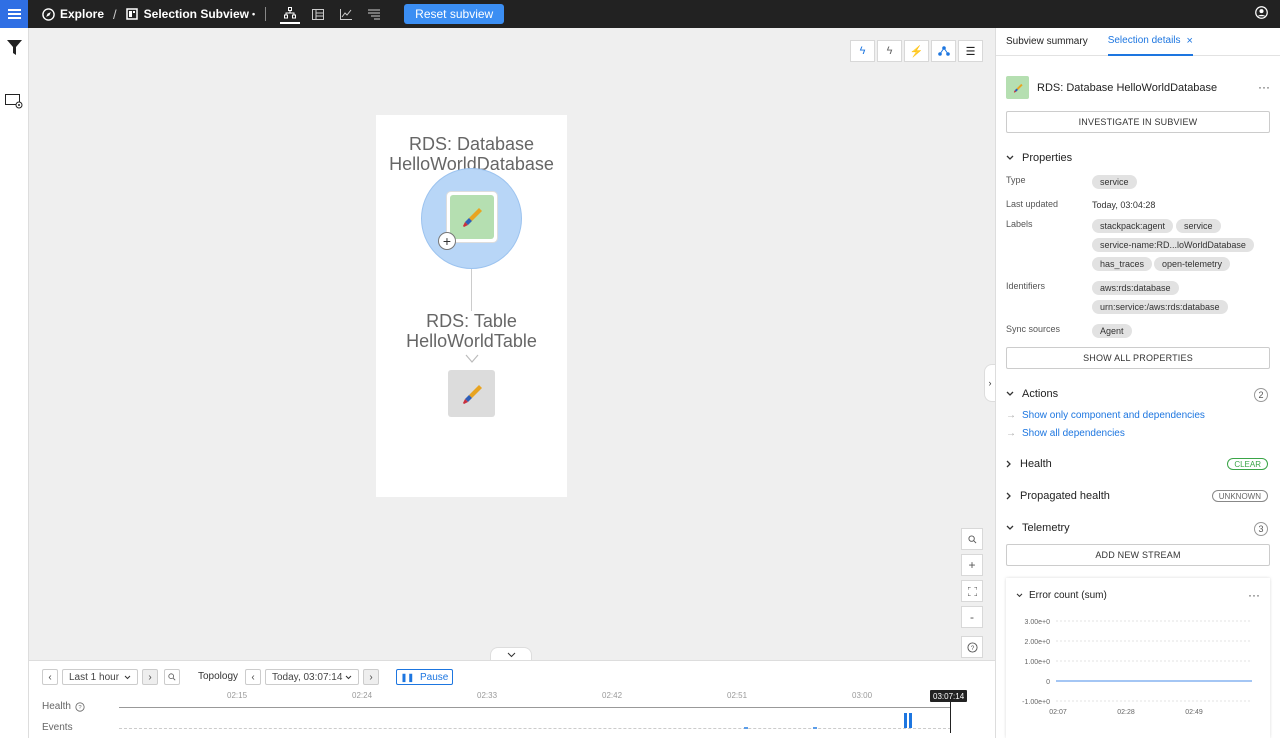 The height and width of the screenshot is (738, 1280). I want to click on user-avatar-icon, so click(1261, 14).